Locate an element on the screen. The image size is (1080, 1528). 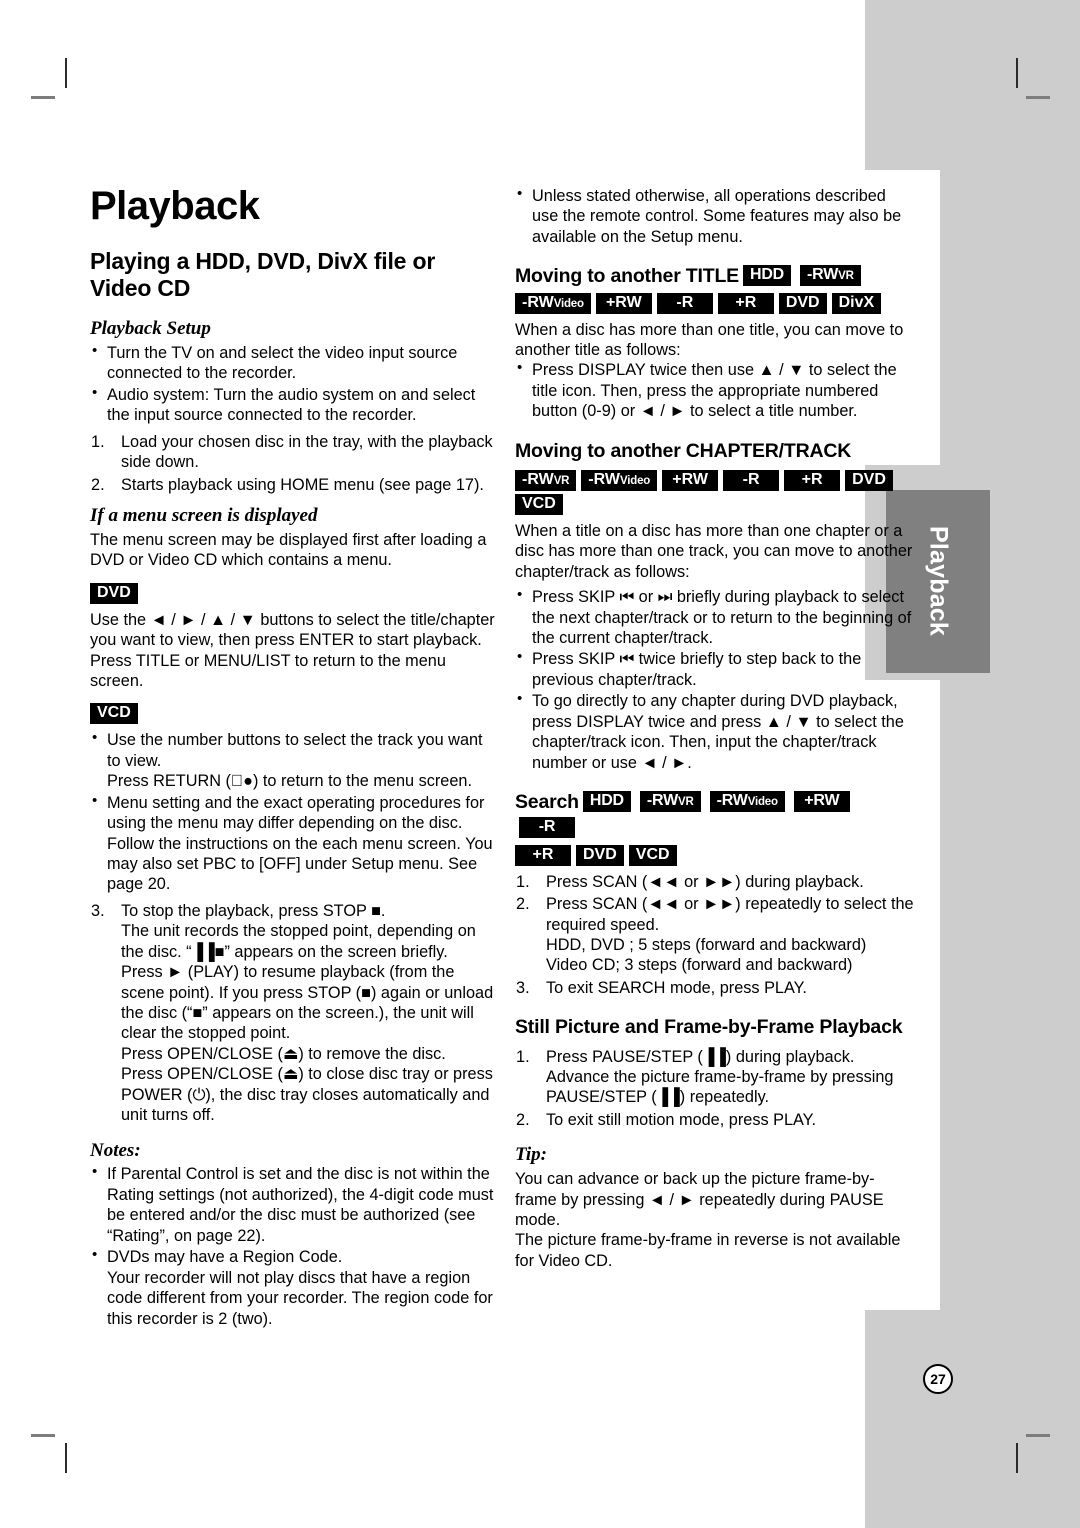
heading-notes: Notes: is located at coordinates (115, 1150).